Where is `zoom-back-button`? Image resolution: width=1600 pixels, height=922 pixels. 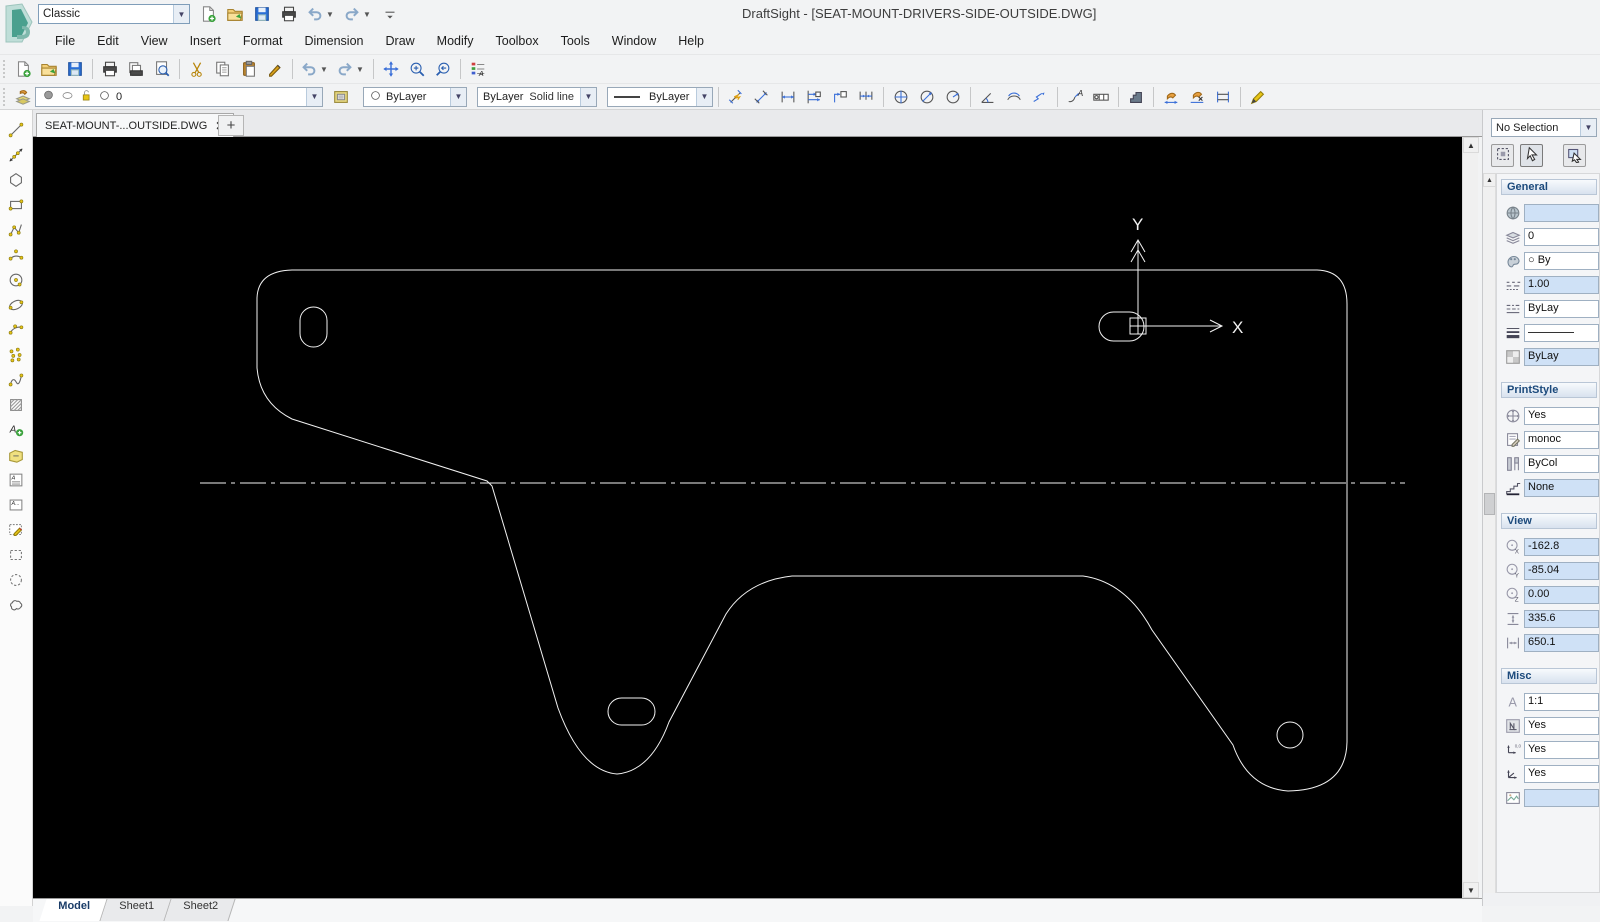
zoom-back-button is located at coordinates (443, 69).